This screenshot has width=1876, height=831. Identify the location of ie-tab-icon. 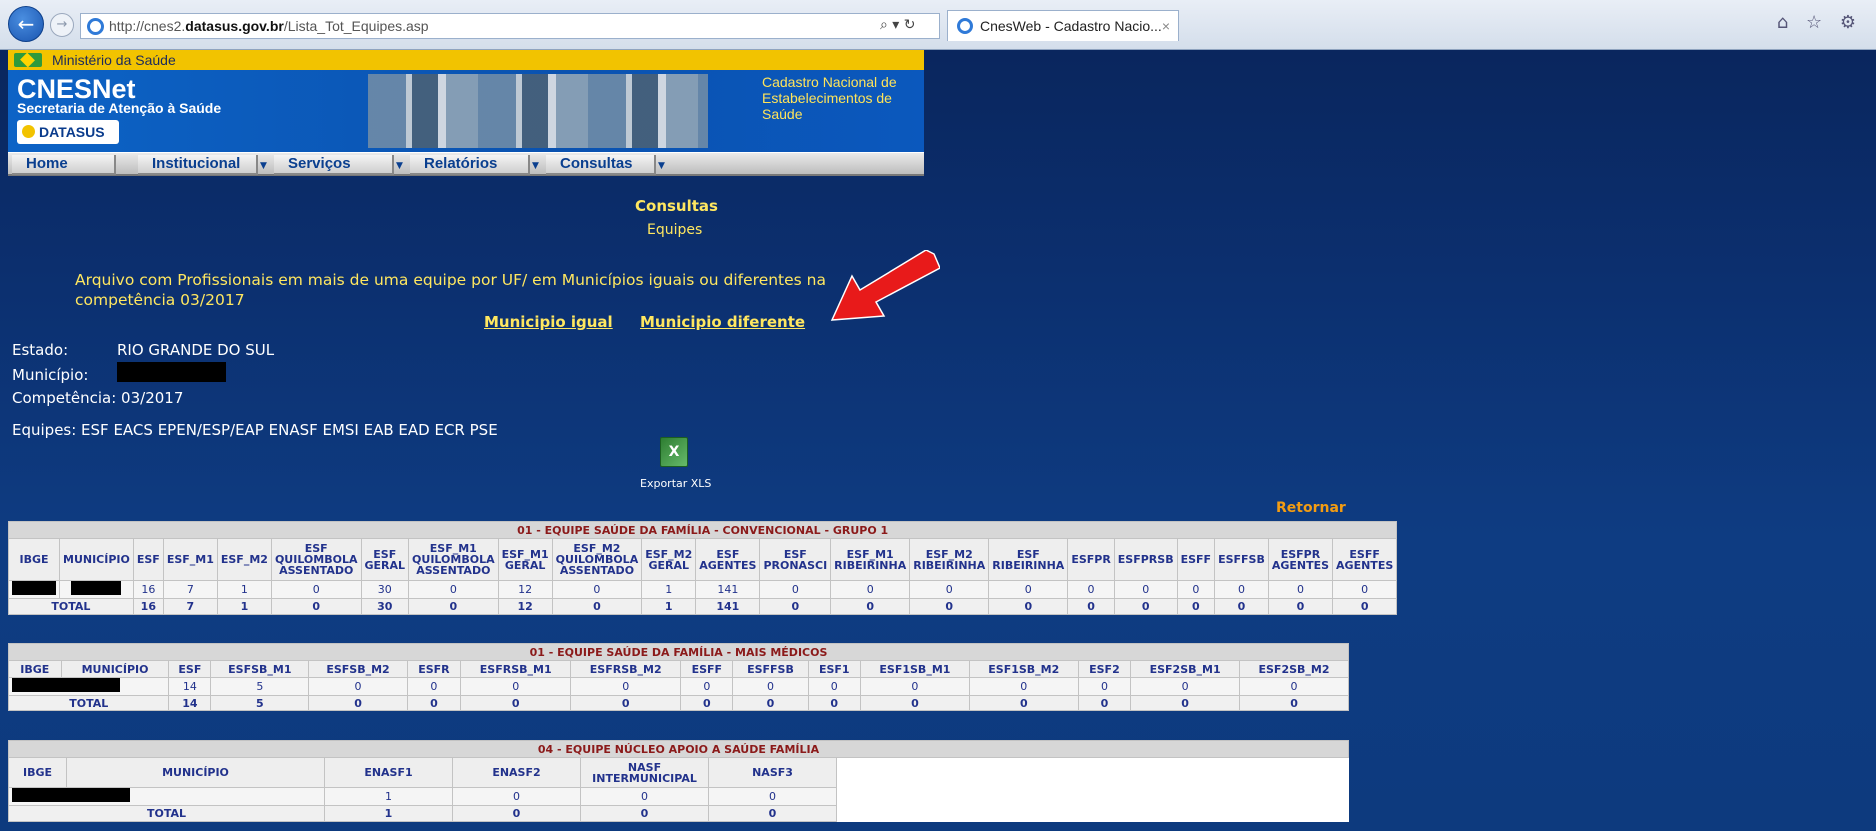
(965, 26).